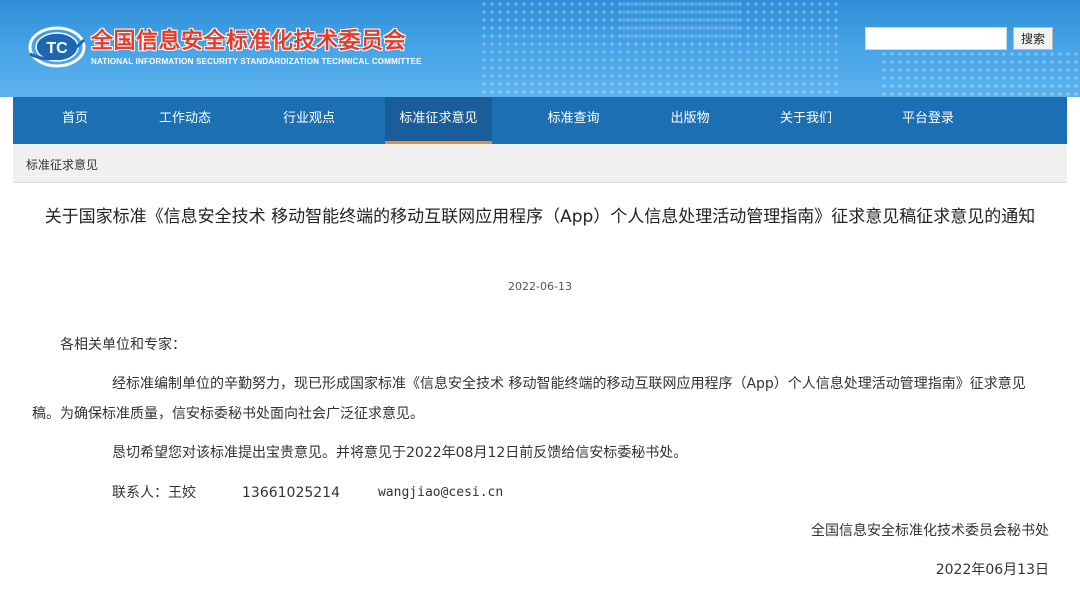  I want to click on search-box: 搜索, so click(959, 38).